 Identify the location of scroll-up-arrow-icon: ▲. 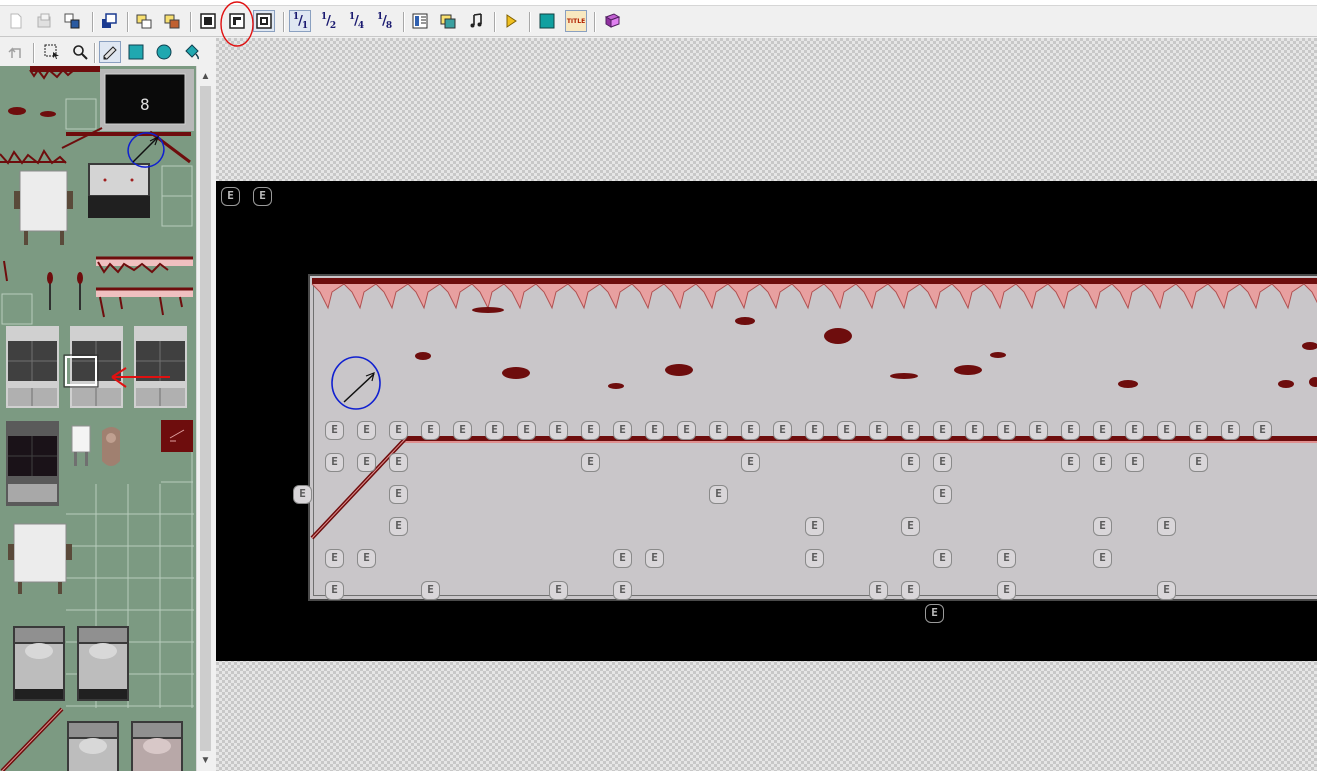
(205, 76).